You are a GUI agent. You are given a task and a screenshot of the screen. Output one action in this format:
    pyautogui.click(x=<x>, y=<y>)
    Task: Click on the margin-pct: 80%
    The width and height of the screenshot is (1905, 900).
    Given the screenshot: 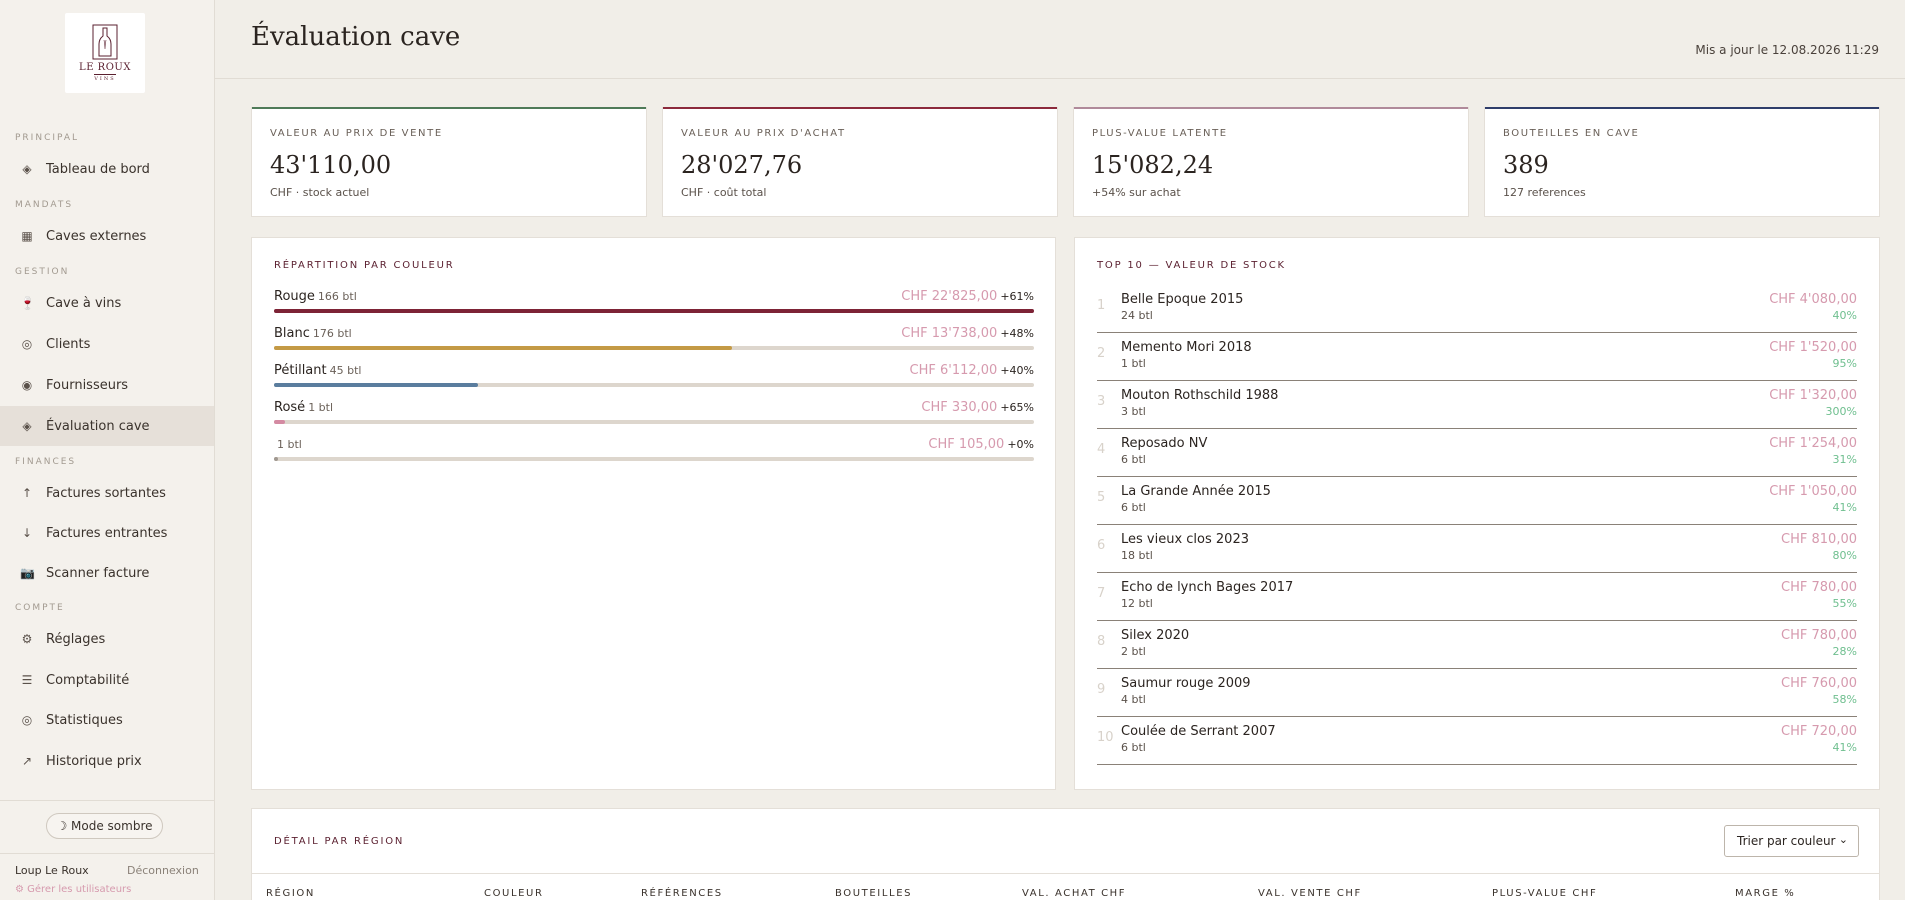 What is the action you would take?
    pyautogui.click(x=1844, y=555)
    